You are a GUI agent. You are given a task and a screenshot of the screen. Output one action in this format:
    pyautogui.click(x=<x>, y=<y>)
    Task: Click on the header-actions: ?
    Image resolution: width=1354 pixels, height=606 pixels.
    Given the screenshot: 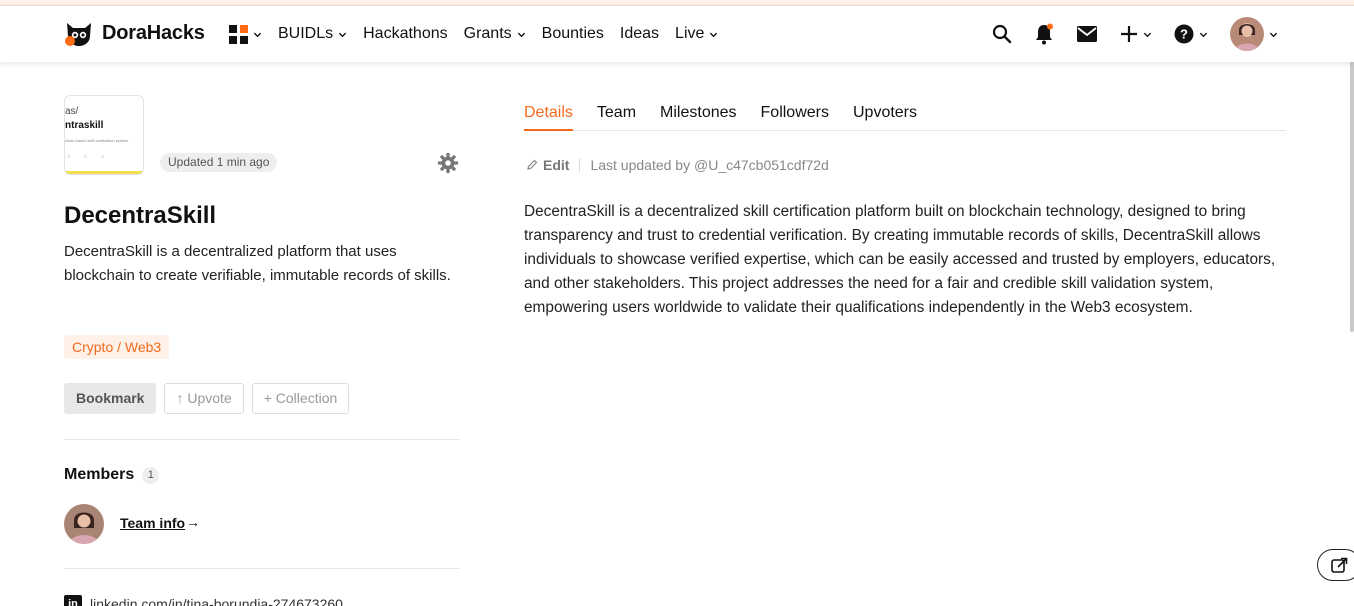 What is the action you would take?
    pyautogui.click(x=1135, y=34)
    